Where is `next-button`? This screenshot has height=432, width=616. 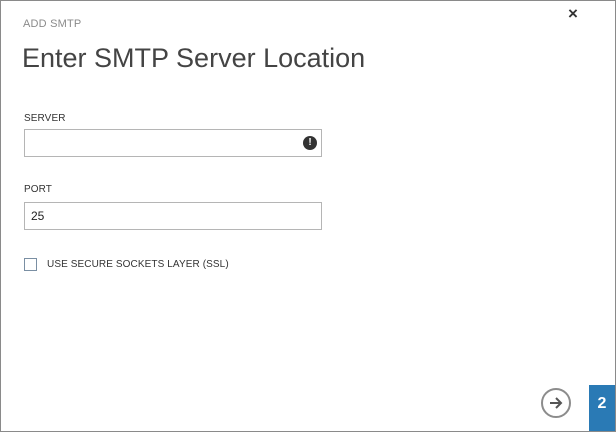 next-button is located at coordinates (556, 403).